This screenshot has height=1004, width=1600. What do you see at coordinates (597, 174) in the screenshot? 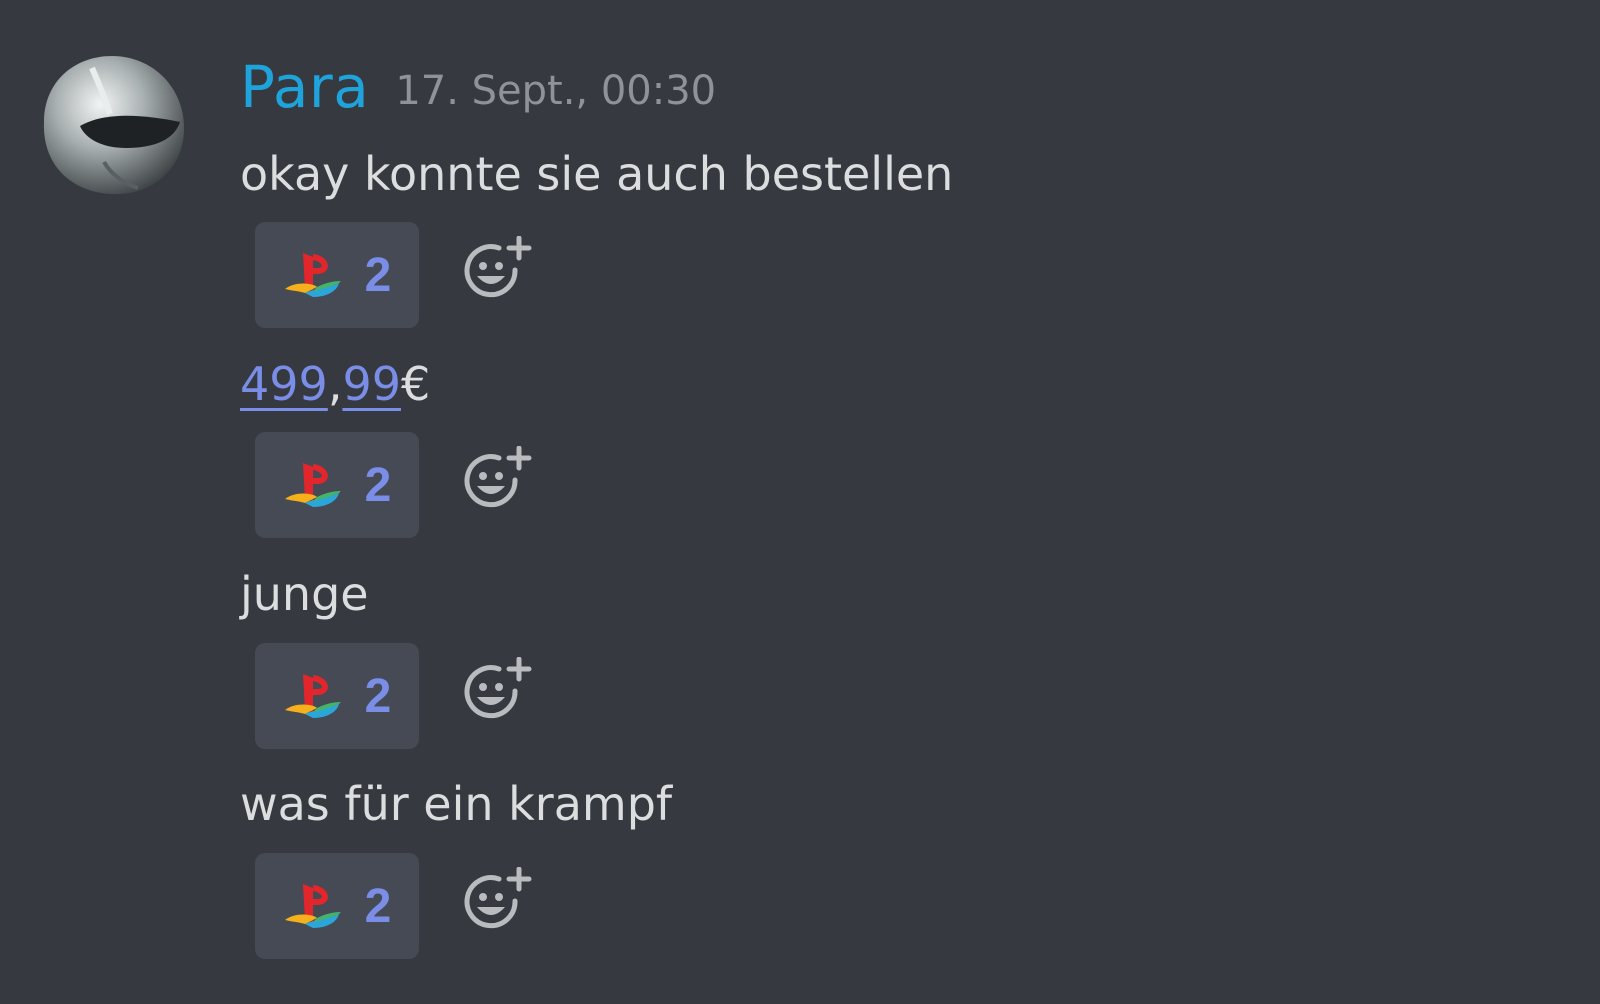
I see `message-text: okay konnte sie auch bestellen` at bounding box center [597, 174].